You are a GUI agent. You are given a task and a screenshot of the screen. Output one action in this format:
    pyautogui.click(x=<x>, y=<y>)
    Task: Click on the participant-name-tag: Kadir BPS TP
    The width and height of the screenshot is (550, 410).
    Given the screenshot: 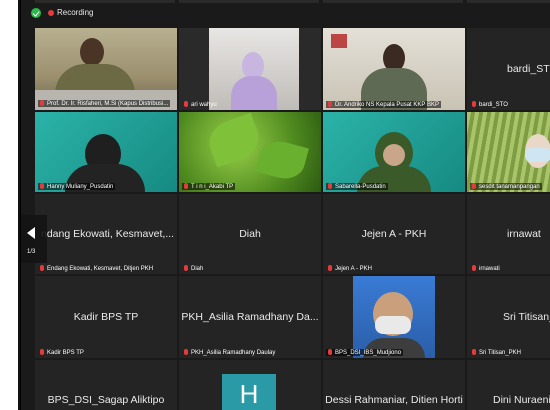 What is the action you would take?
    pyautogui.click(x=62, y=352)
    